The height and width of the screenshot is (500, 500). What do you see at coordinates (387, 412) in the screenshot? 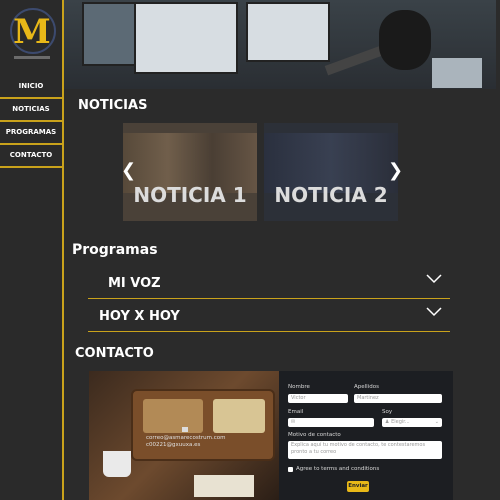
I see `soy-label: Soy` at bounding box center [387, 412].